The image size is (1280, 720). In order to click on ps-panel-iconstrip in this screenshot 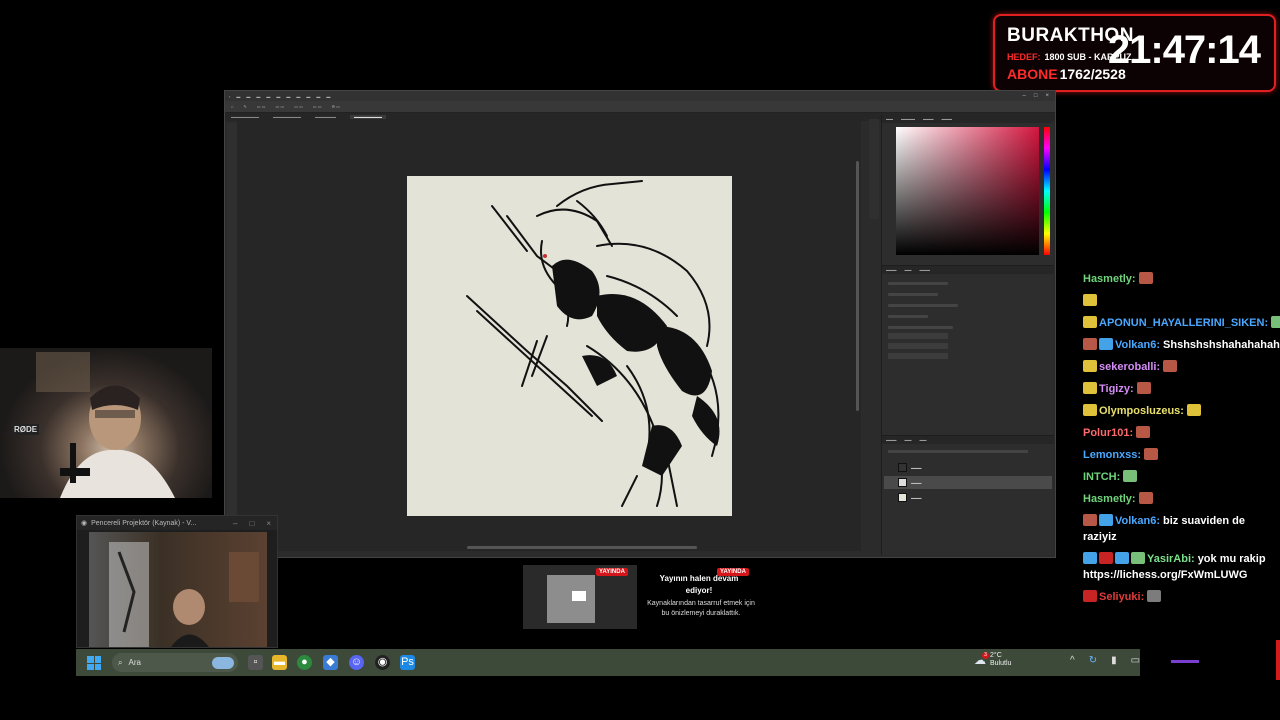, I will do `click(874, 169)`.